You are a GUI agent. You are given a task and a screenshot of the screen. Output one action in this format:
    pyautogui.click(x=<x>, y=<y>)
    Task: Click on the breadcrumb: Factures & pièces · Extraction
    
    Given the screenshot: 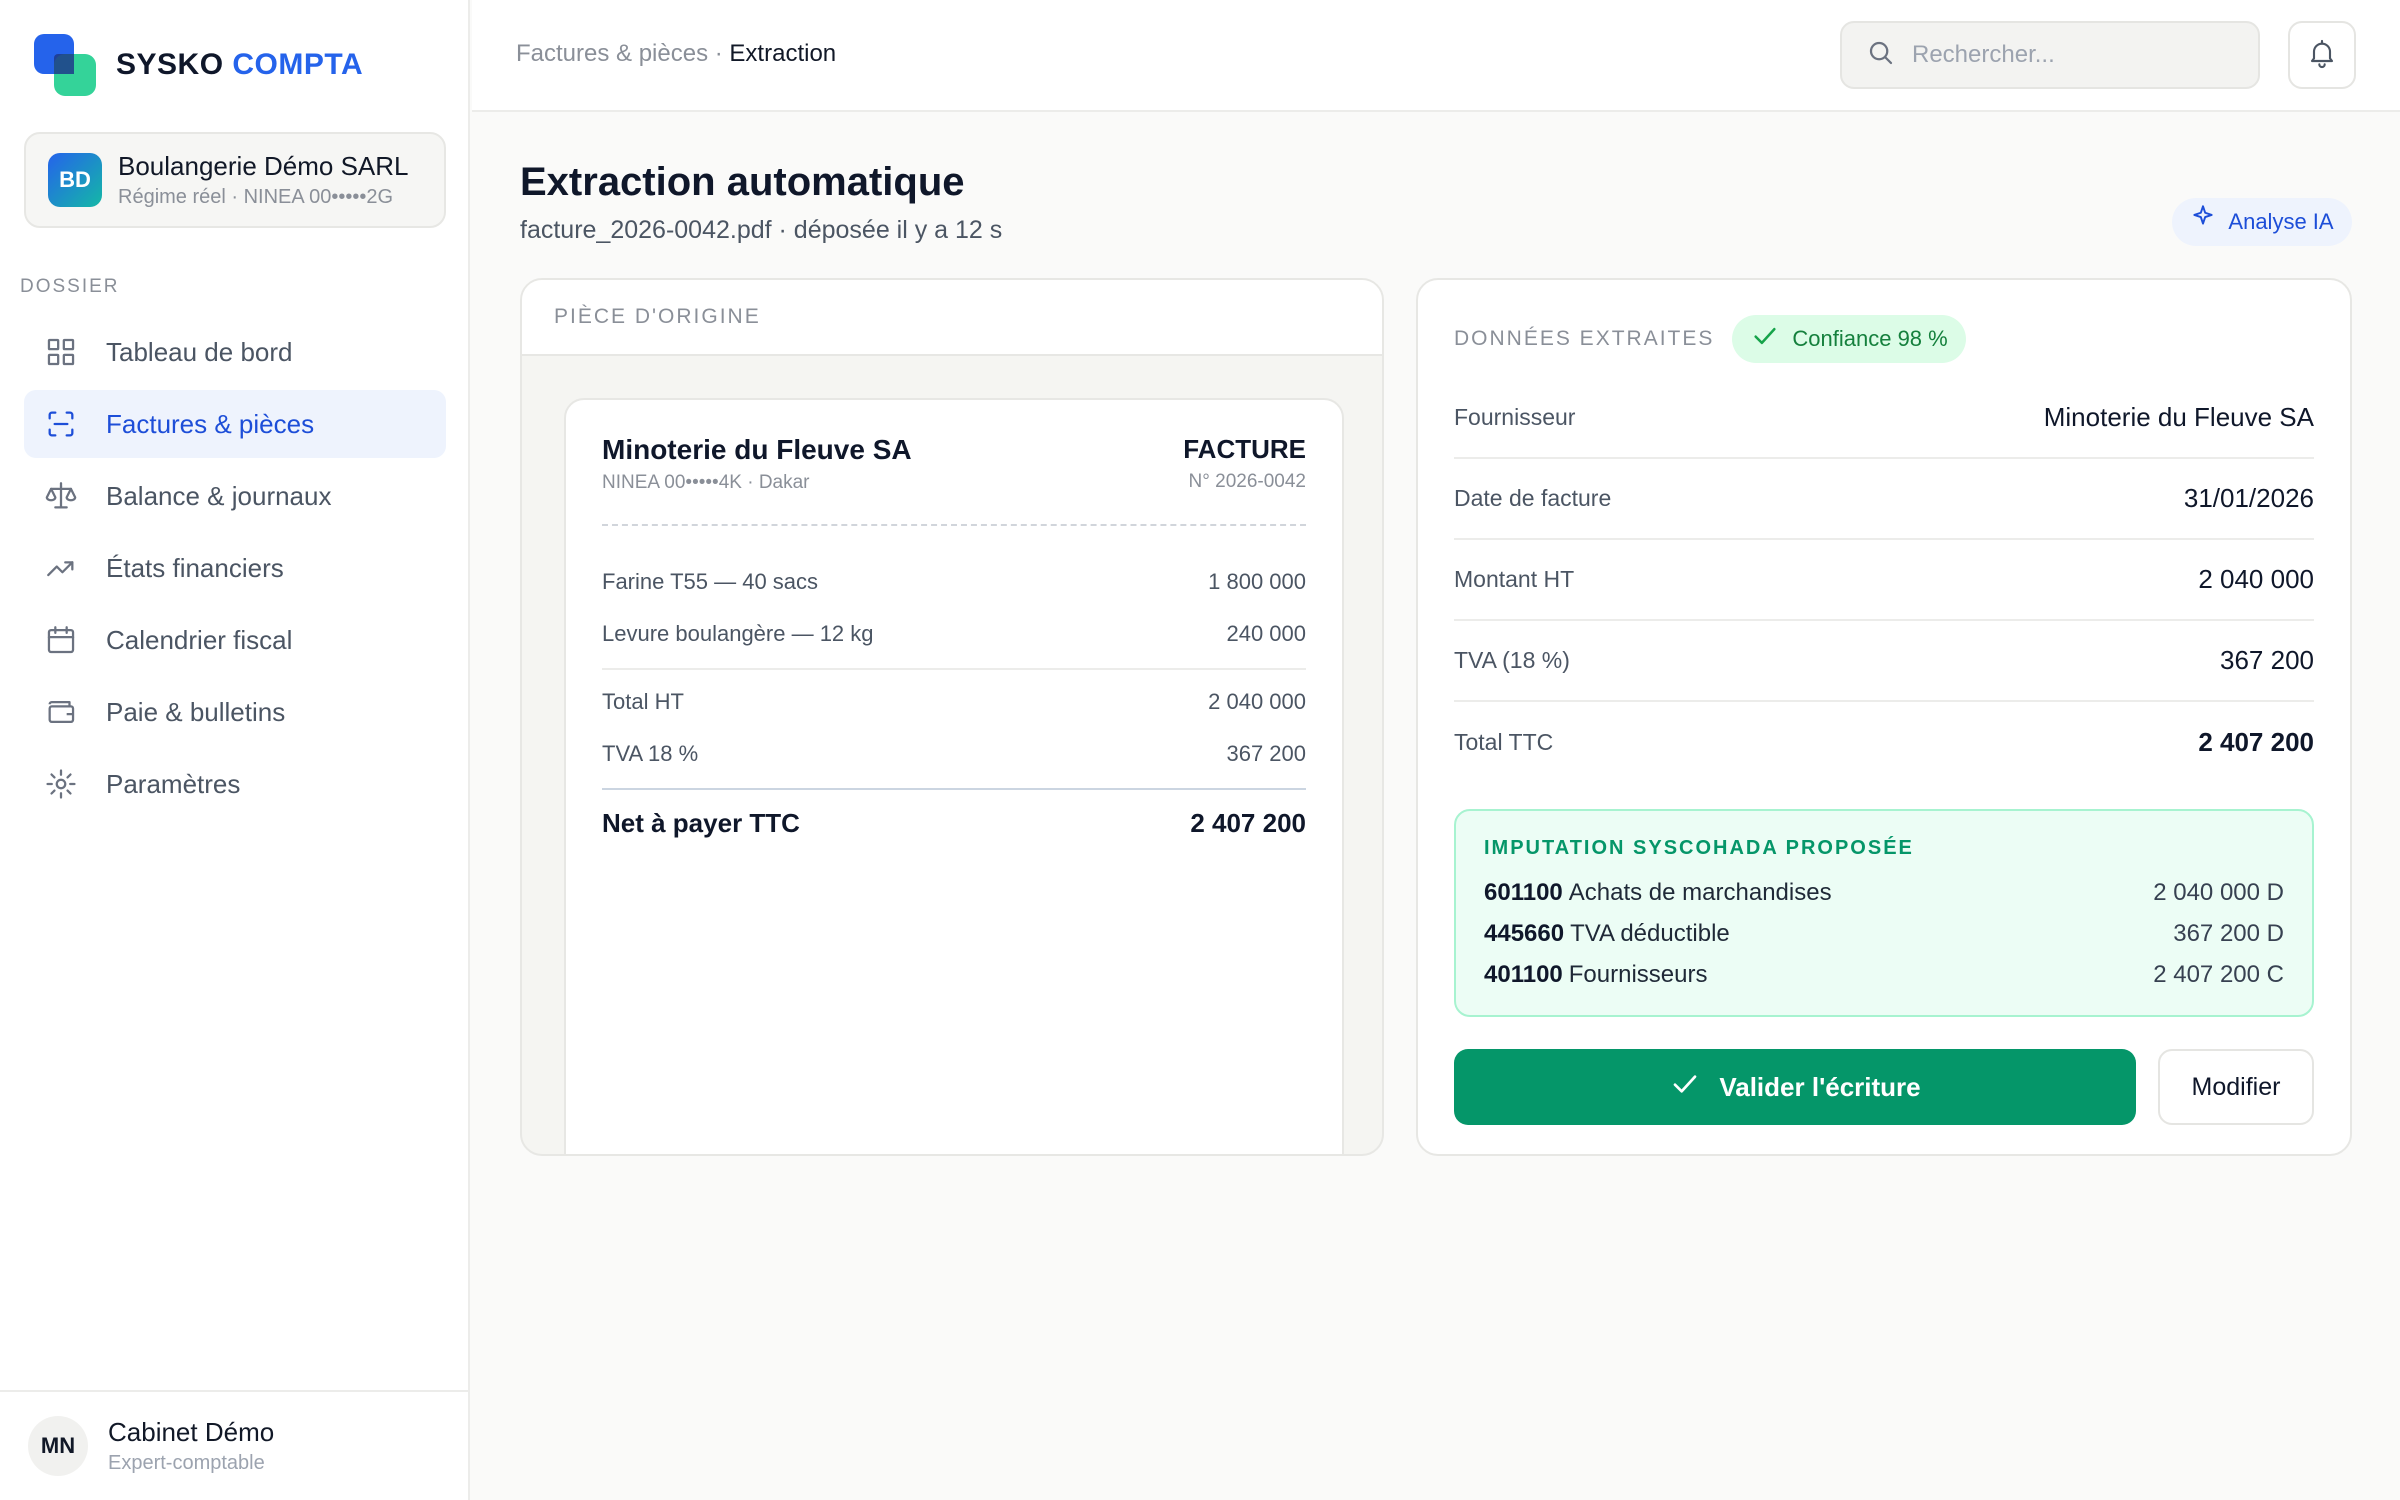 What is the action you would take?
    pyautogui.click(x=676, y=54)
    